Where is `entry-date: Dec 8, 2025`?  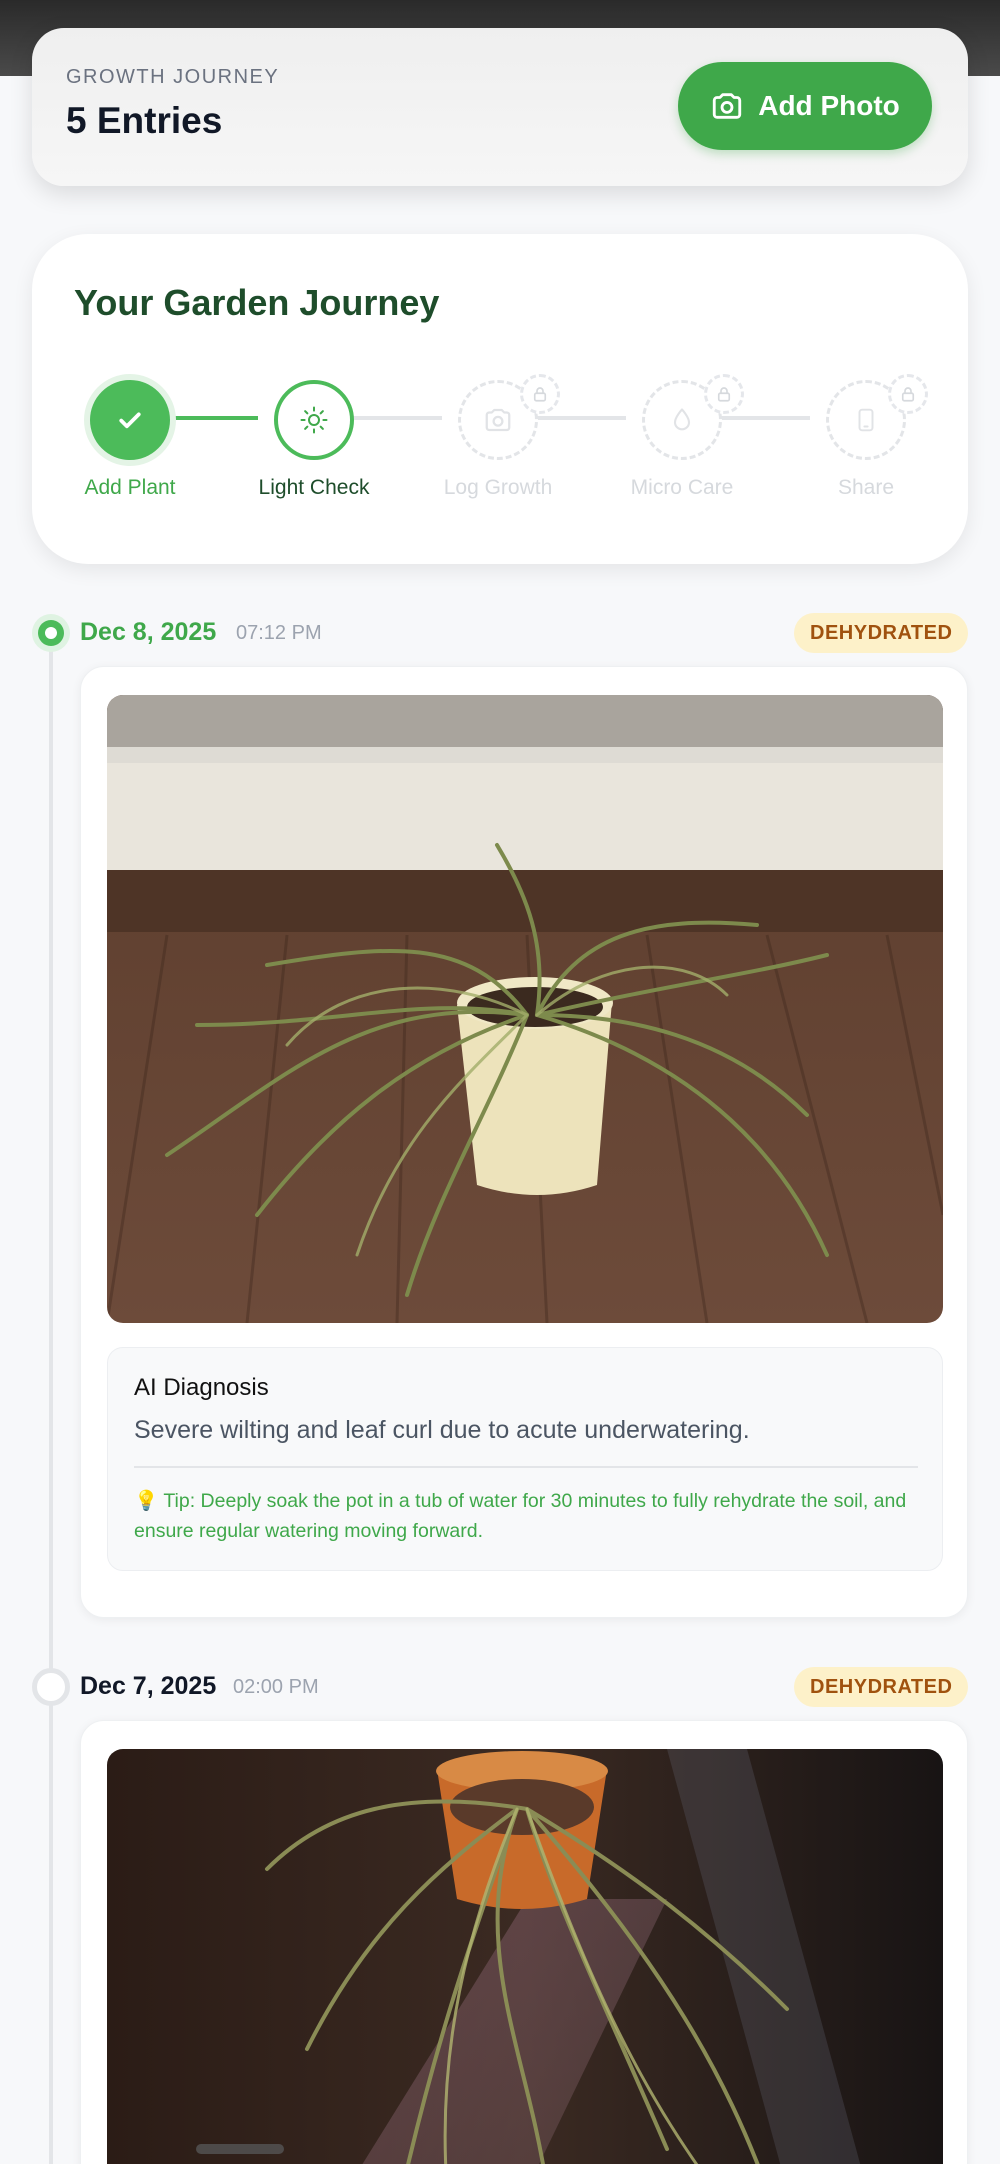
entry-date: Dec 8, 2025 is located at coordinates (148, 632).